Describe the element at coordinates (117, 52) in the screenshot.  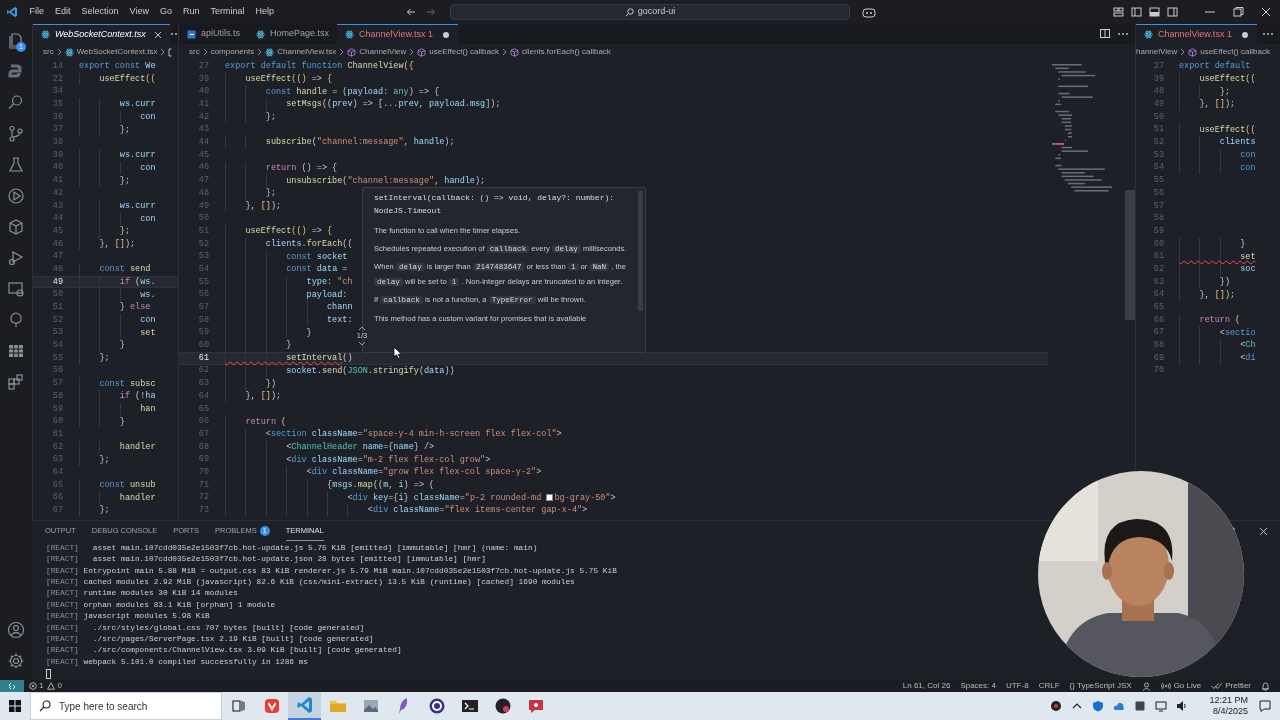
I see `breadcrumb-item: WebSocketContext.tsx` at that location.